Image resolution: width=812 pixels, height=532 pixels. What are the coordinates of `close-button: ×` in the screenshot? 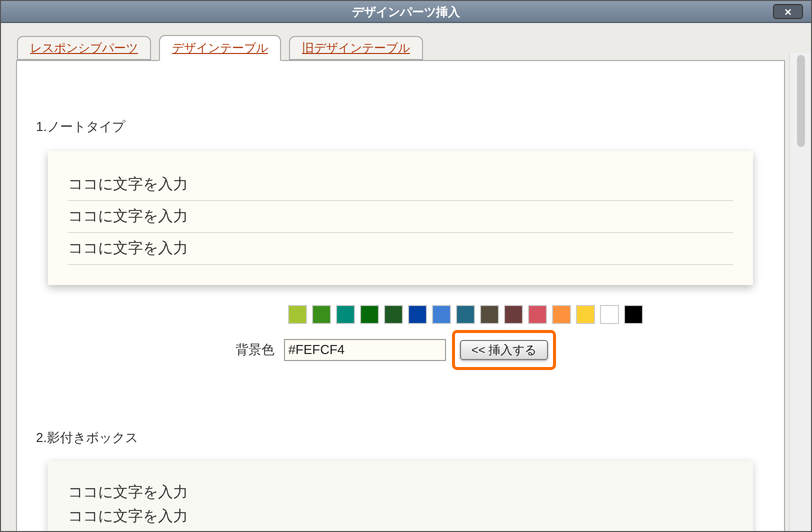 It's located at (788, 11).